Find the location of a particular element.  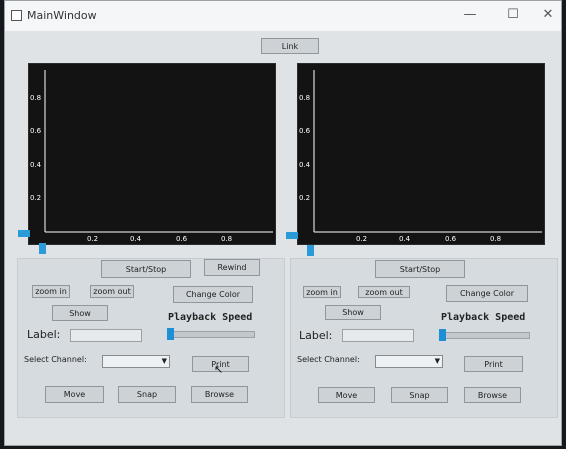

plot-right-y-handle is located at coordinates (292, 235).